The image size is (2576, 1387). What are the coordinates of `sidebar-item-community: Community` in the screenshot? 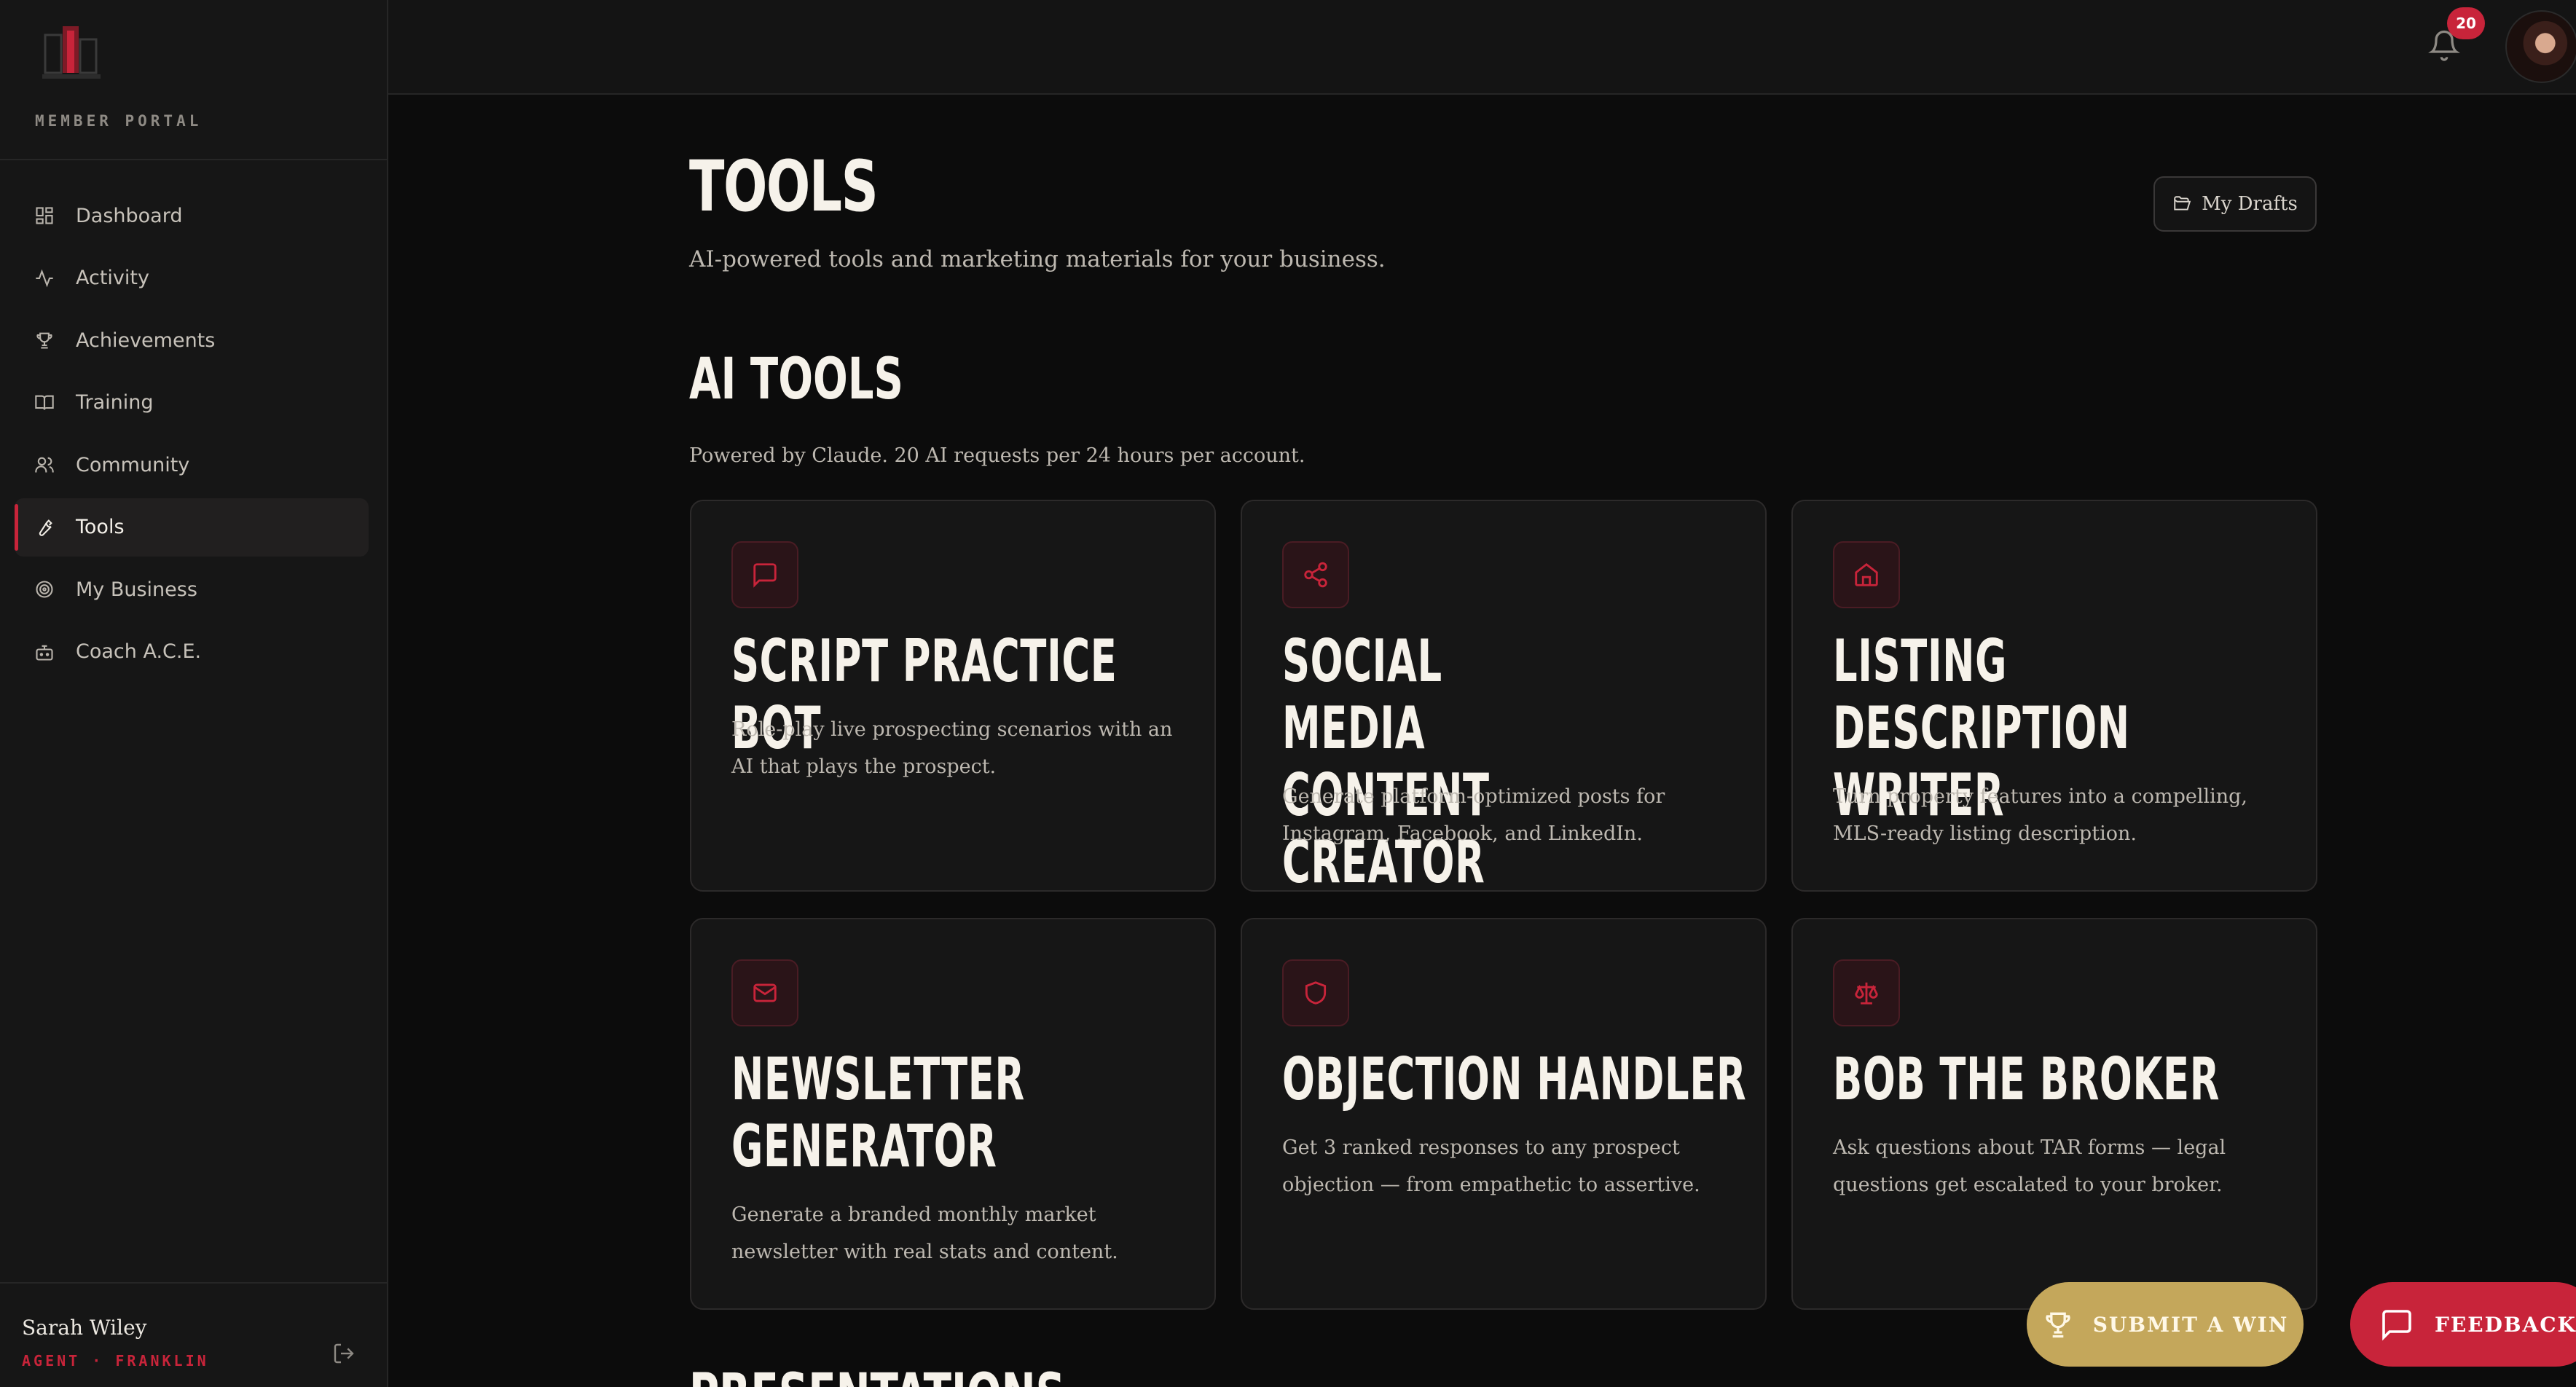 It's located at (192, 465).